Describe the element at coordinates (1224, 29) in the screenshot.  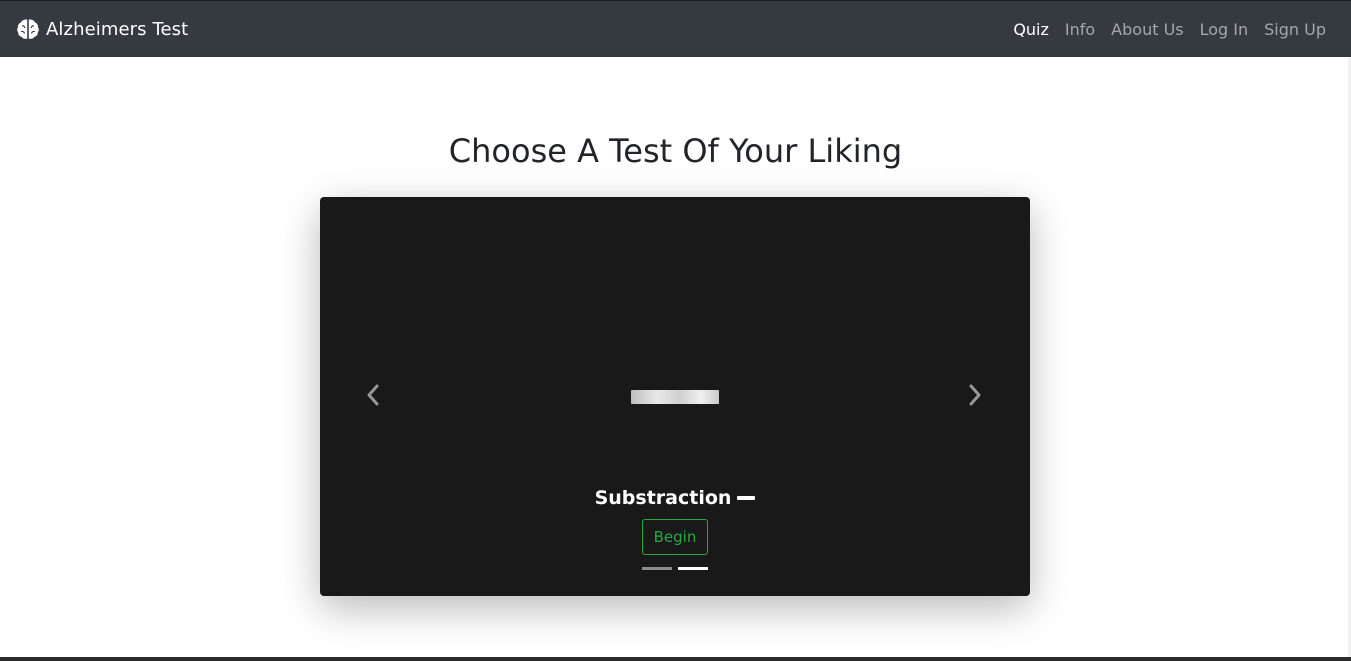
I see `nav-log-in-link: Log In` at that location.